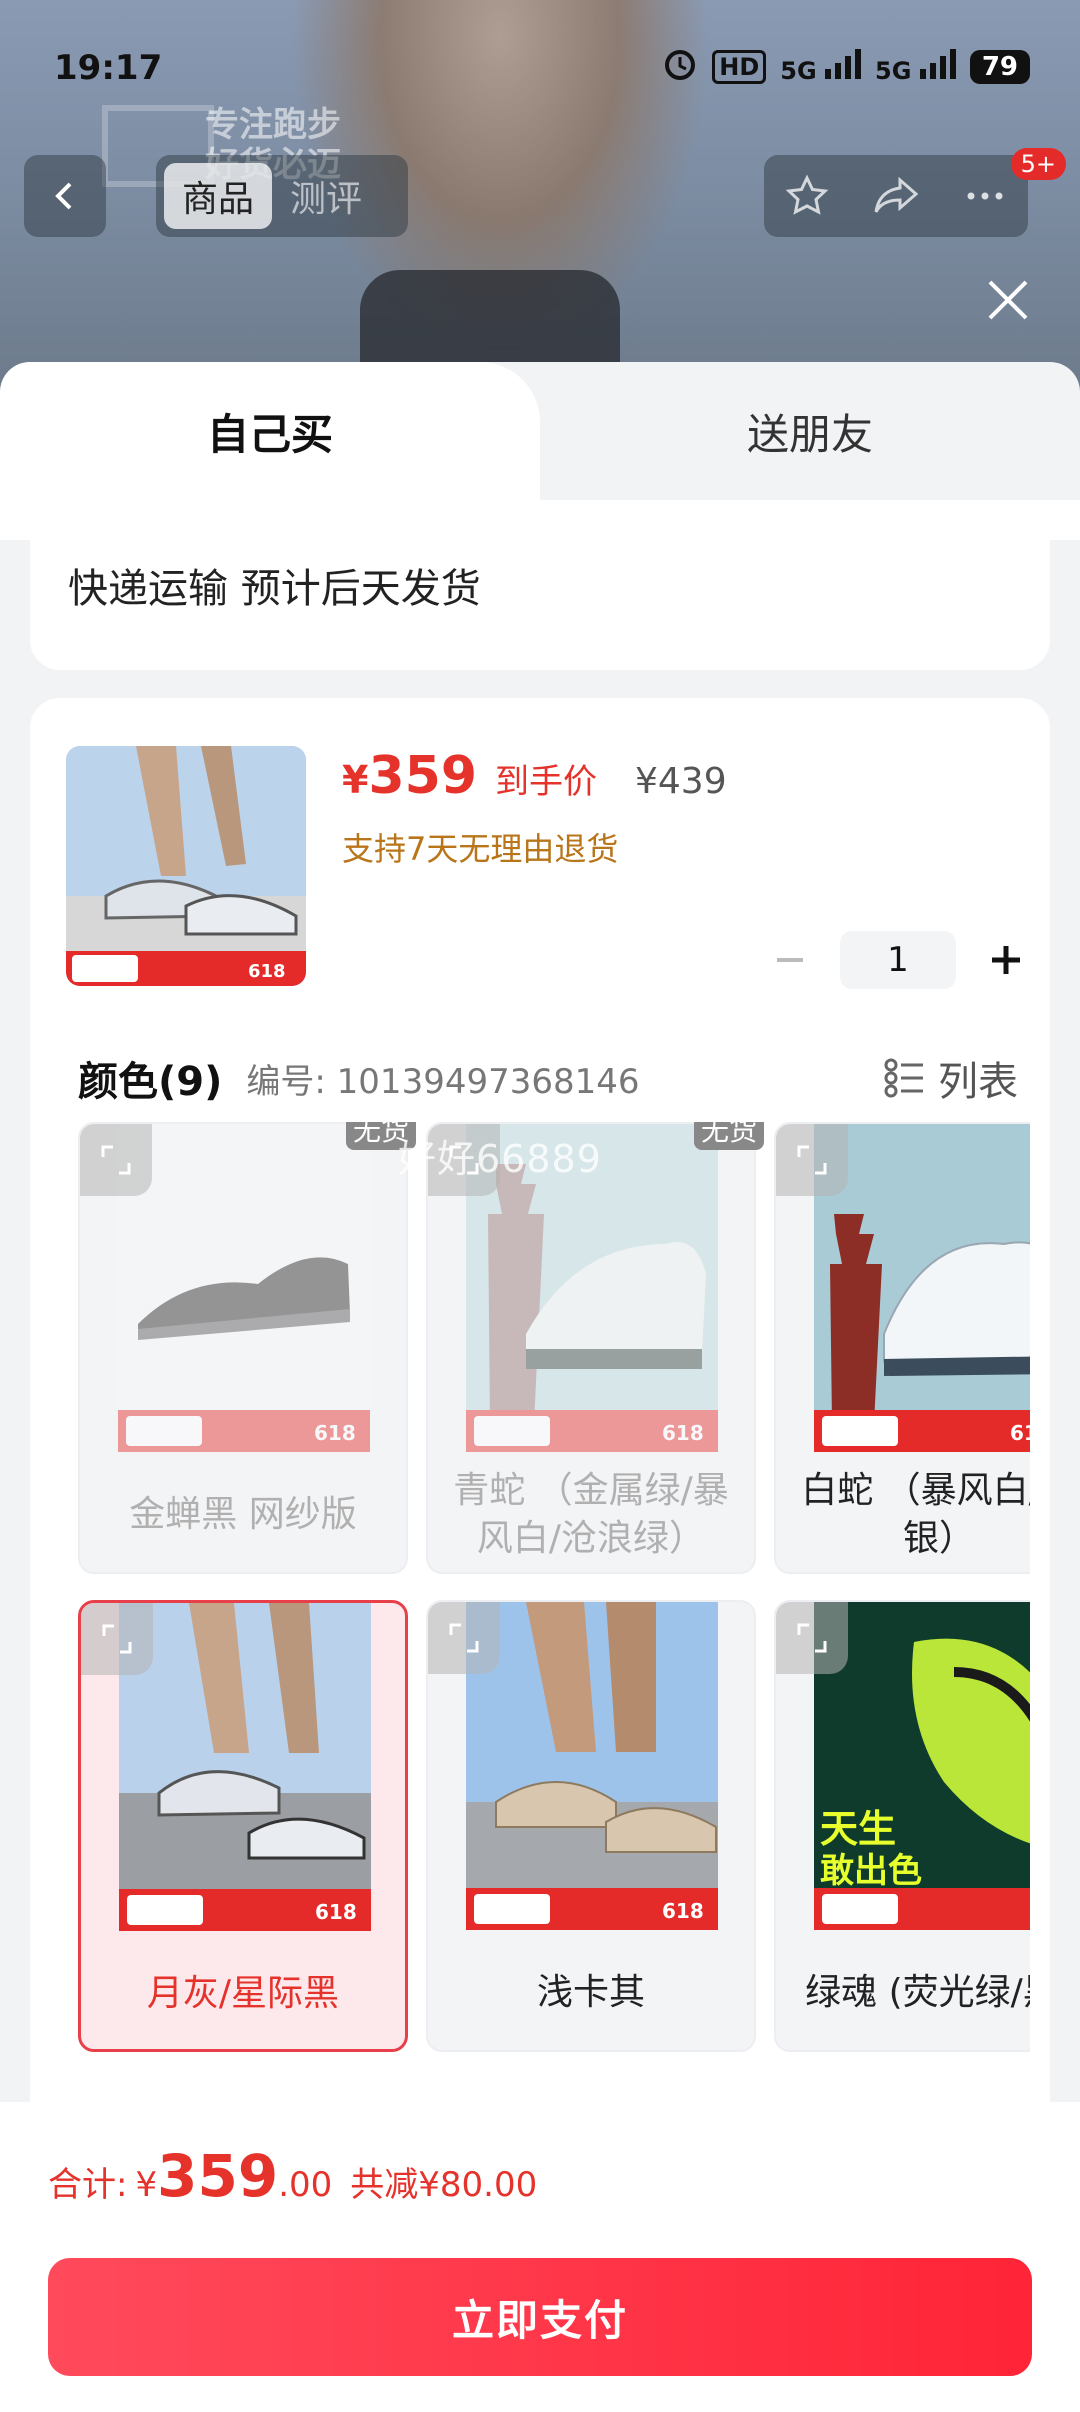  I want to click on price-symbol: ¥, so click(355, 780).